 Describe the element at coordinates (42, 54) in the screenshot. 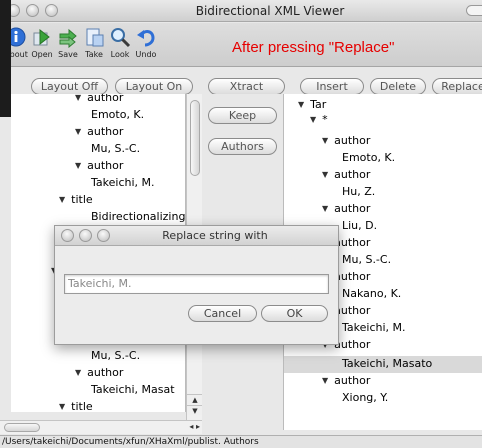

I see `open-label: Open` at that location.